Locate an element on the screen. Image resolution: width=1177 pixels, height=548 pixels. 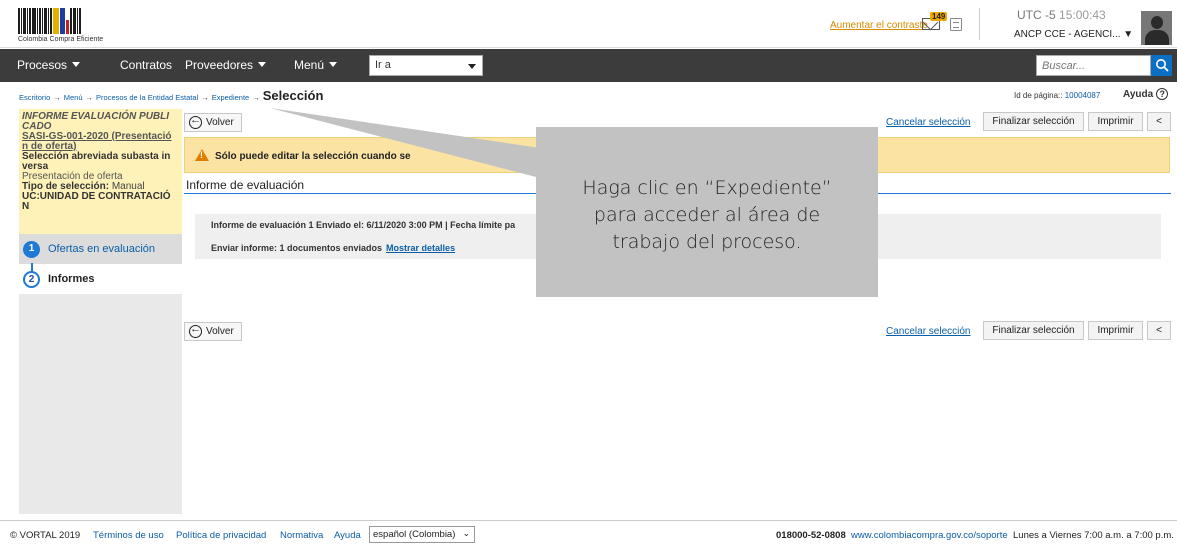
nav-proveedores: Proveedores is located at coordinates (226, 65).